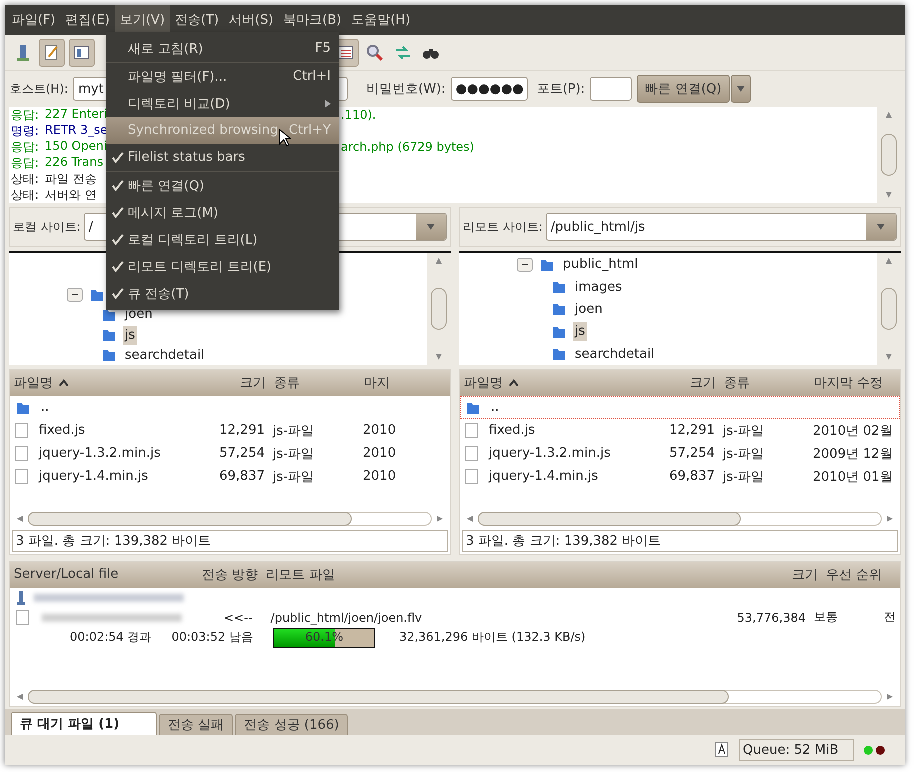 Image resolution: width=914 pixels, height=772 pixels. Describe the element at coordinates (881, 227) in the screenshot. I see `dropdown-arrow-icon` at that location.